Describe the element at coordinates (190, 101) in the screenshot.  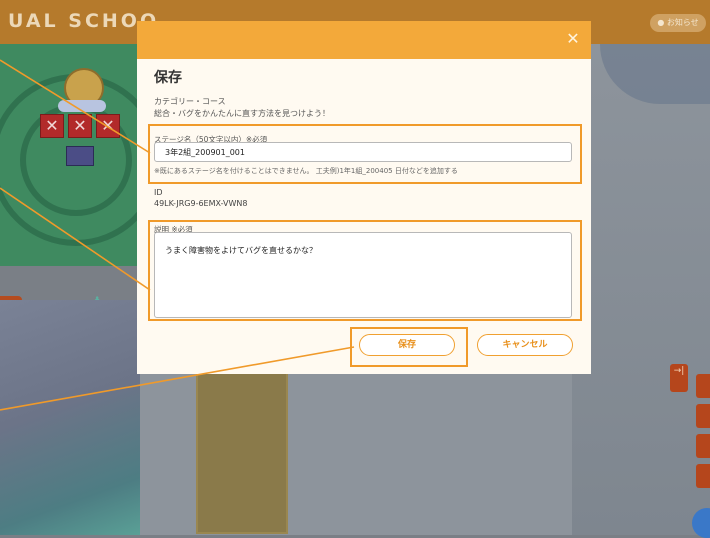
I see `category-label: カテゴリー・コース` at that location.